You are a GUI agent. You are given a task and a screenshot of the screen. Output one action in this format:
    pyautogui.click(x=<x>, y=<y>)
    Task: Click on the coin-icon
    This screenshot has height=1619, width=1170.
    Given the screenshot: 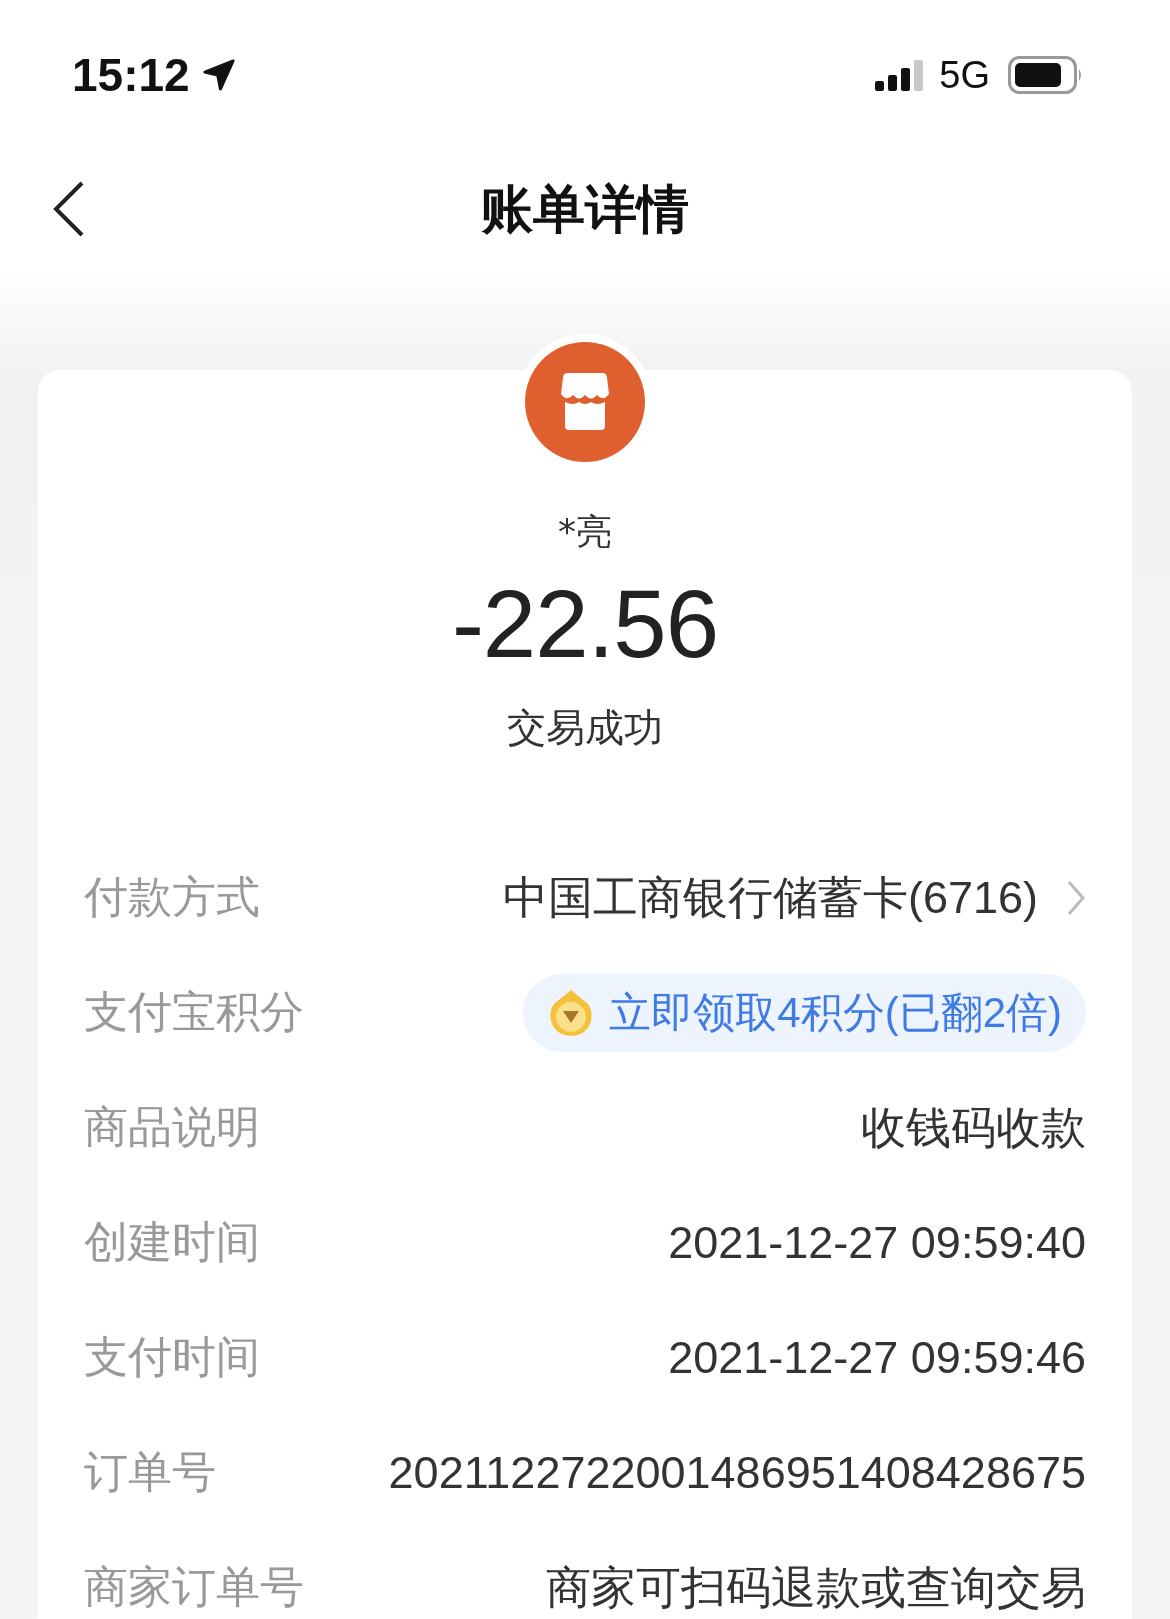 What is the action you would take?
    pyautogui.click(x=571, y=1012)
    